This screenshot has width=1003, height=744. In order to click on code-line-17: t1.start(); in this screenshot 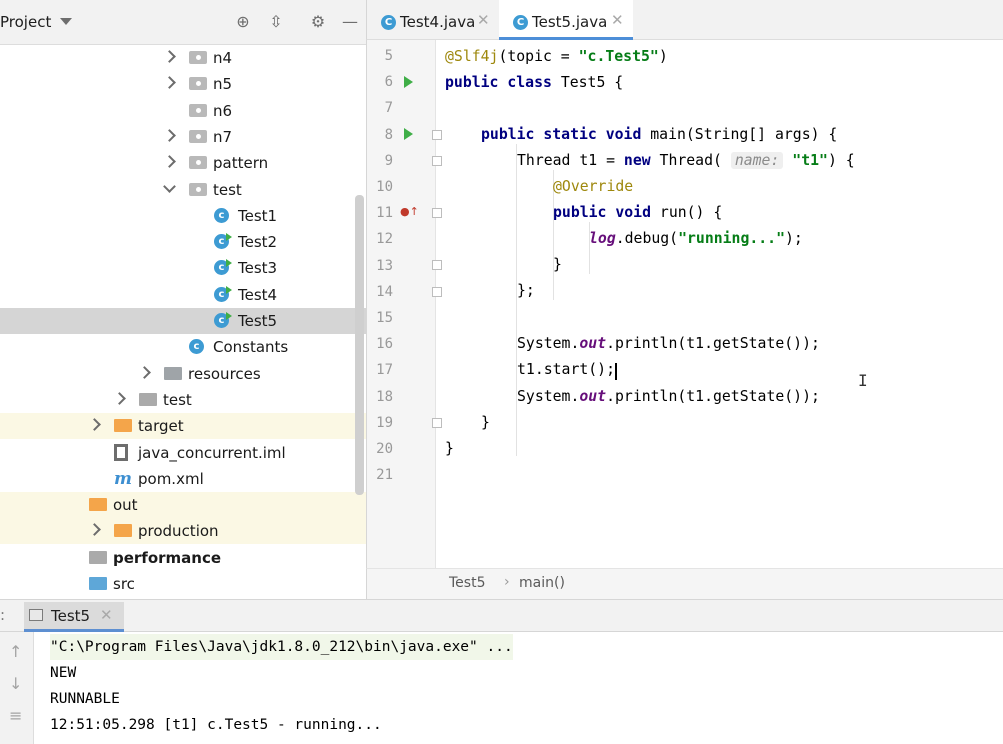, I will do `click(566, 369)`.